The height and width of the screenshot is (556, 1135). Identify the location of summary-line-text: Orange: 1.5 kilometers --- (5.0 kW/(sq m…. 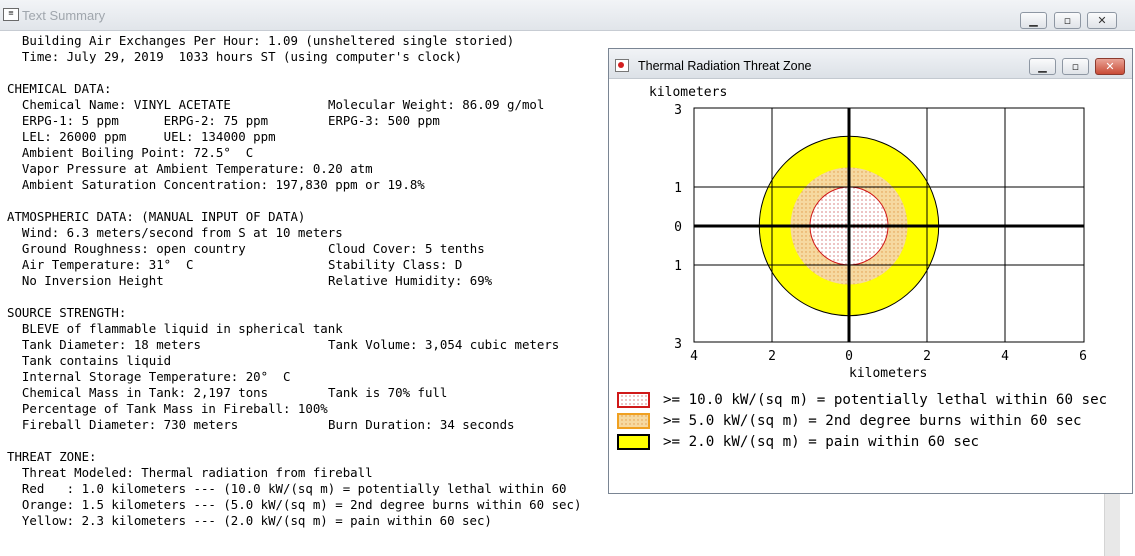
(294, 504).